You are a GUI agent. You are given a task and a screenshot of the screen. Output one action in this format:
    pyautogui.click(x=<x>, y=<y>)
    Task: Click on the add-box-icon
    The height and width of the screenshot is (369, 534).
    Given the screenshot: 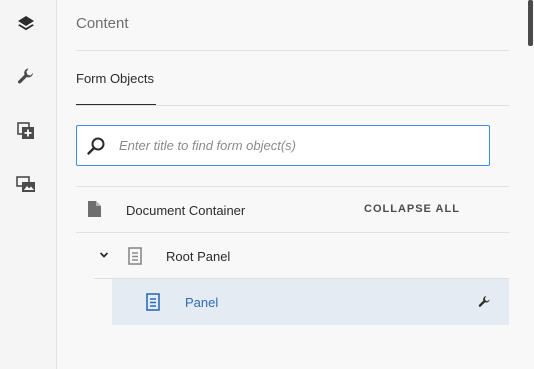 What is the action you would take?
    pyautogui.click(x=25, y=130)
    